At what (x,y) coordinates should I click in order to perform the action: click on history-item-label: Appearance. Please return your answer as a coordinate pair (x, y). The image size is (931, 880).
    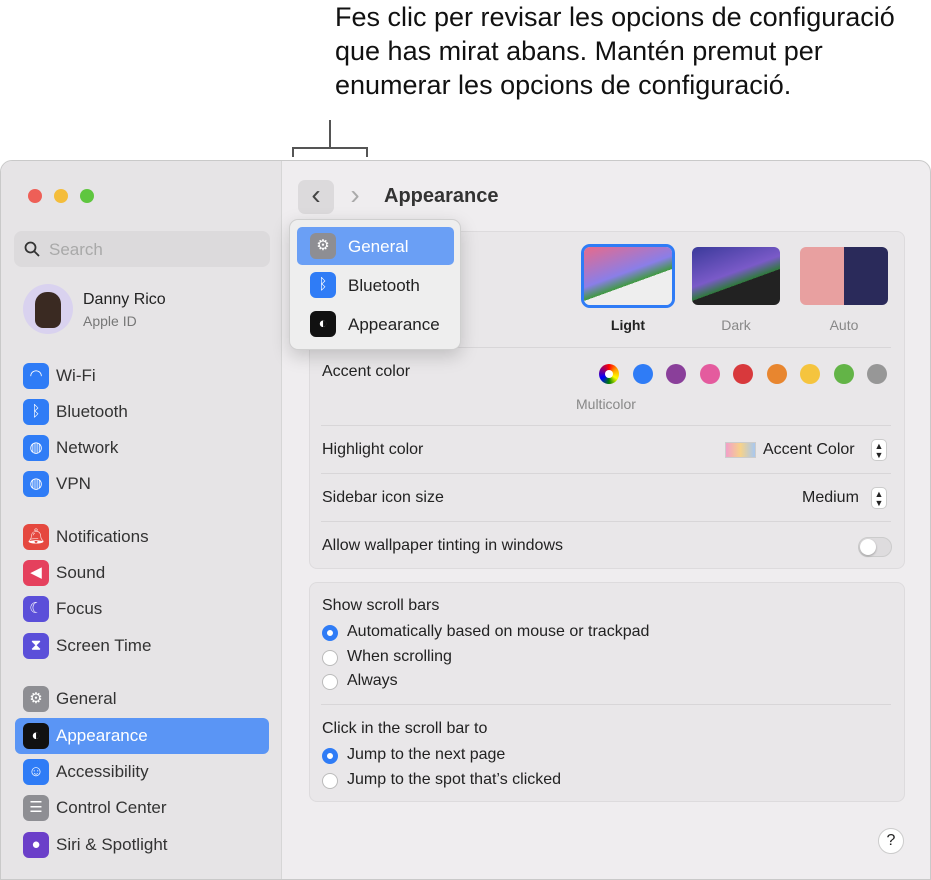
    Looking at the image, I should click on (394, 324).